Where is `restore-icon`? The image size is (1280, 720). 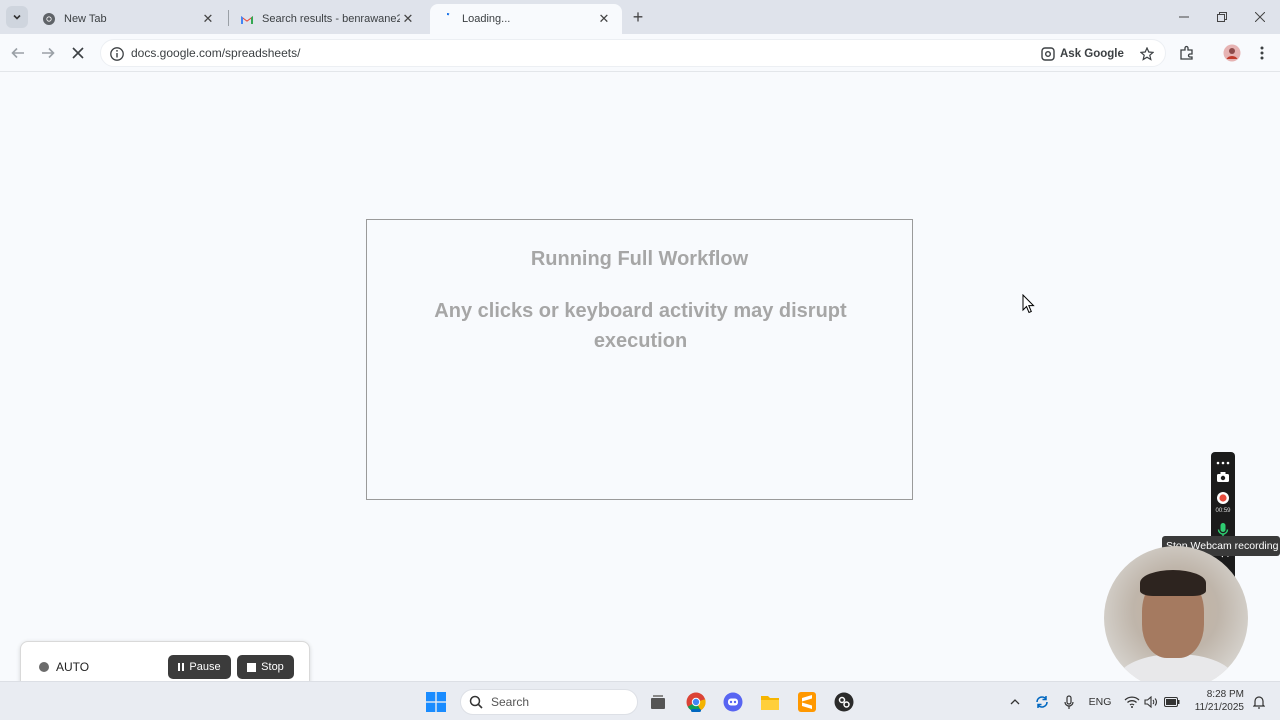
restore-icon is located at coordinates (1222, 17).